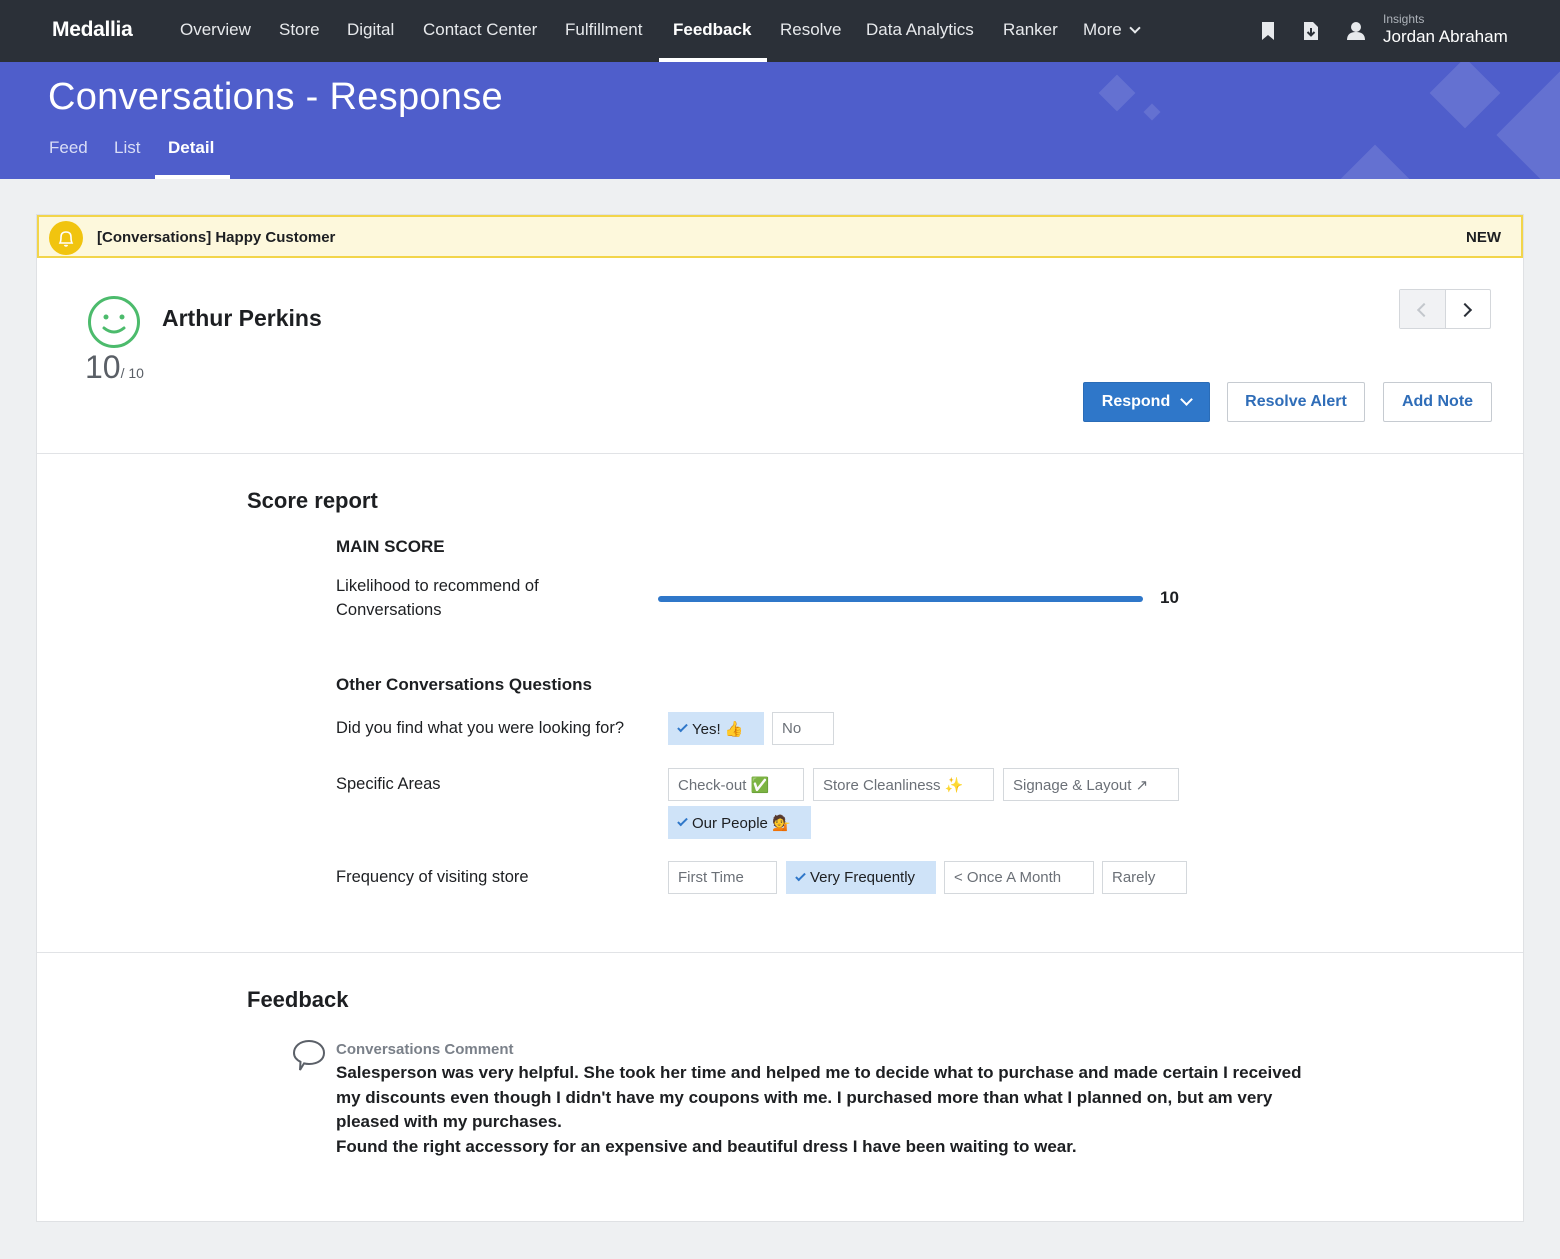 The image size is (1560, 1259). Describe the element at coordinates (1008, 877) in the screenshot. I see `option-label: < Once A Month` at that location.